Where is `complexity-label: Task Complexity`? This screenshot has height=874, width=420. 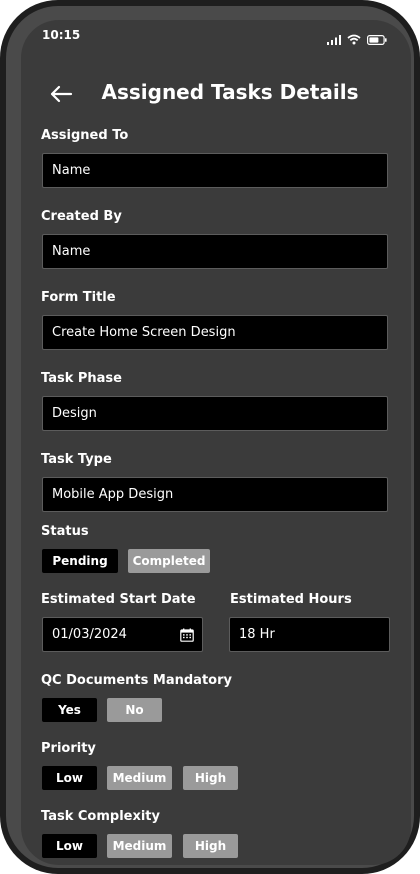
complexity-label: Task Complexity is located at coordinates (100, 816).